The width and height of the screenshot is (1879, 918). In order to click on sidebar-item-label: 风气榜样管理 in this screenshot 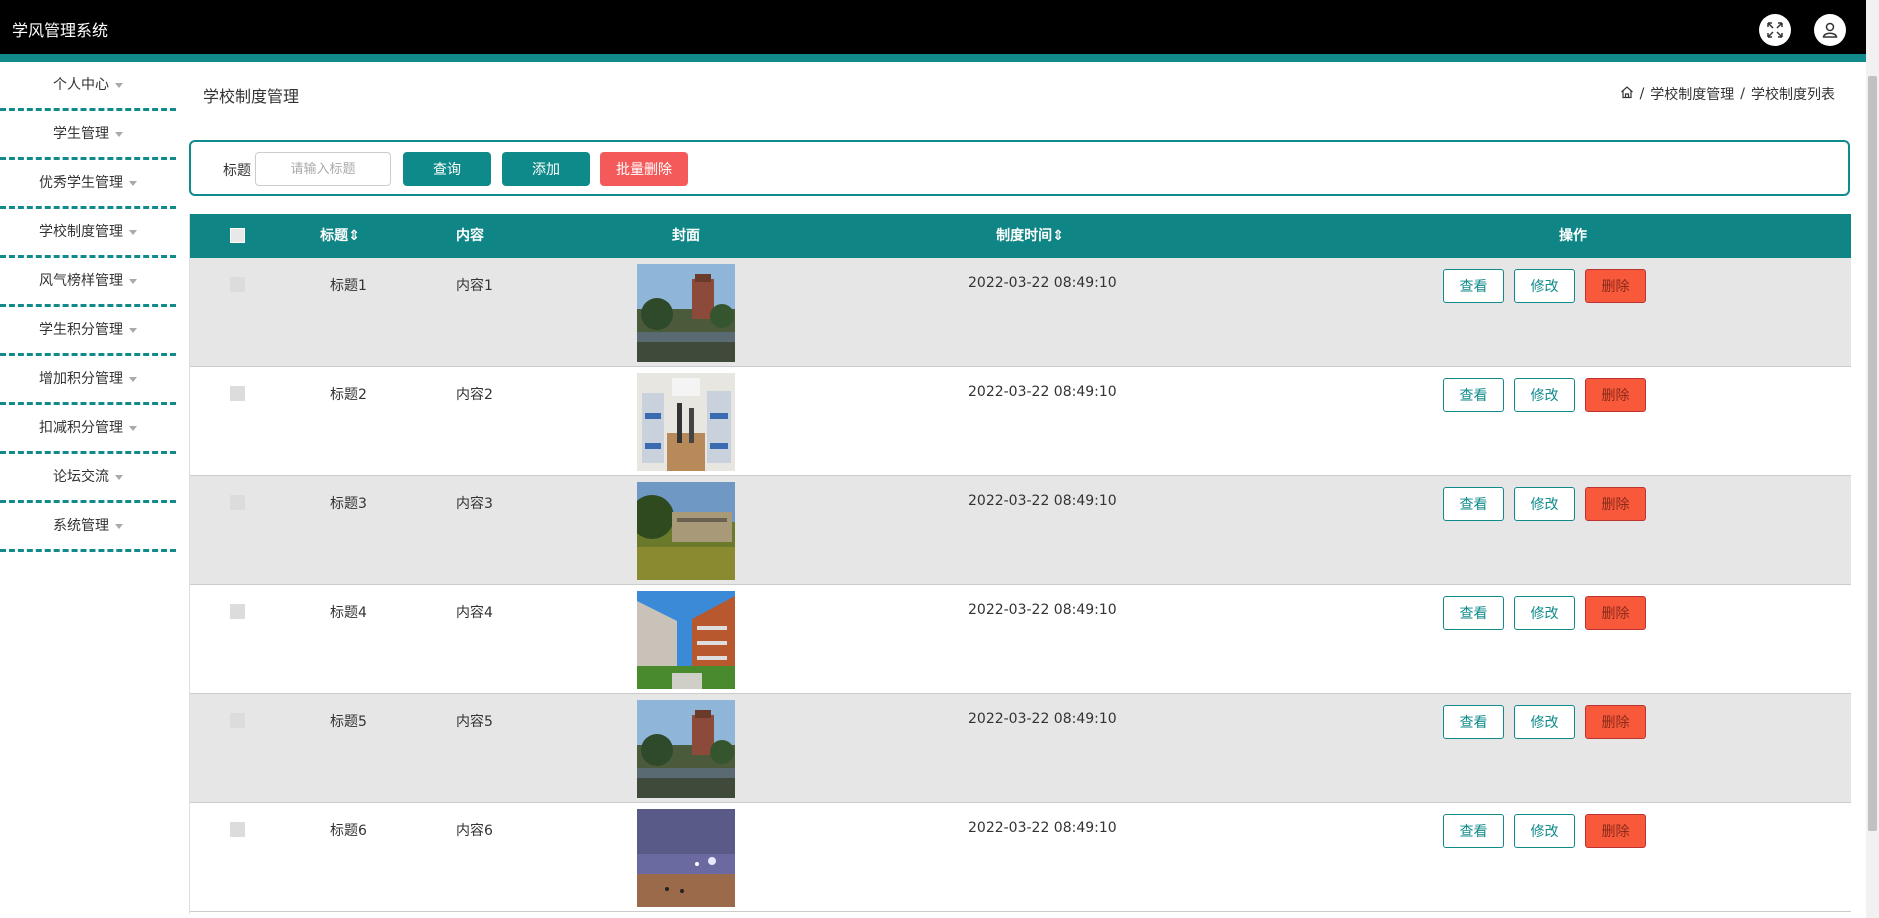, I will do `click(81, 281)`.